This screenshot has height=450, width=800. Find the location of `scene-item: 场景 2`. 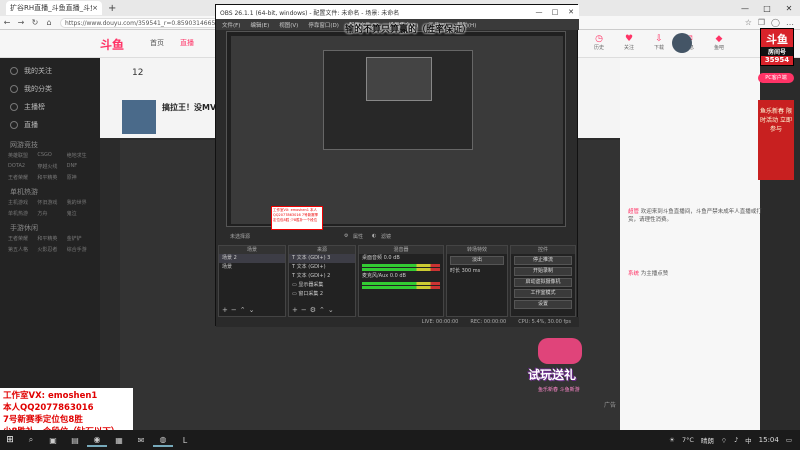

scene-item: 场景 2 is located at coordinates (252, 258).